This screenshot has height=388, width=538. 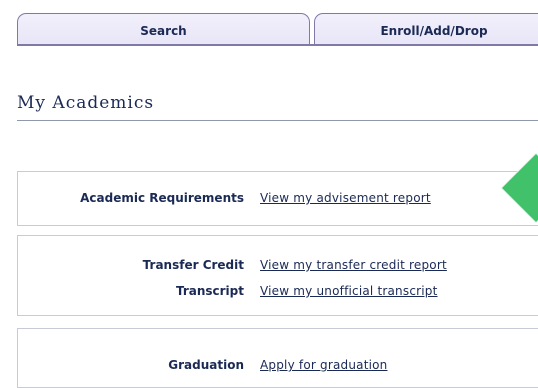 I want to click on advisement-report-link: View my advisement report, so click(x=345, y=198).